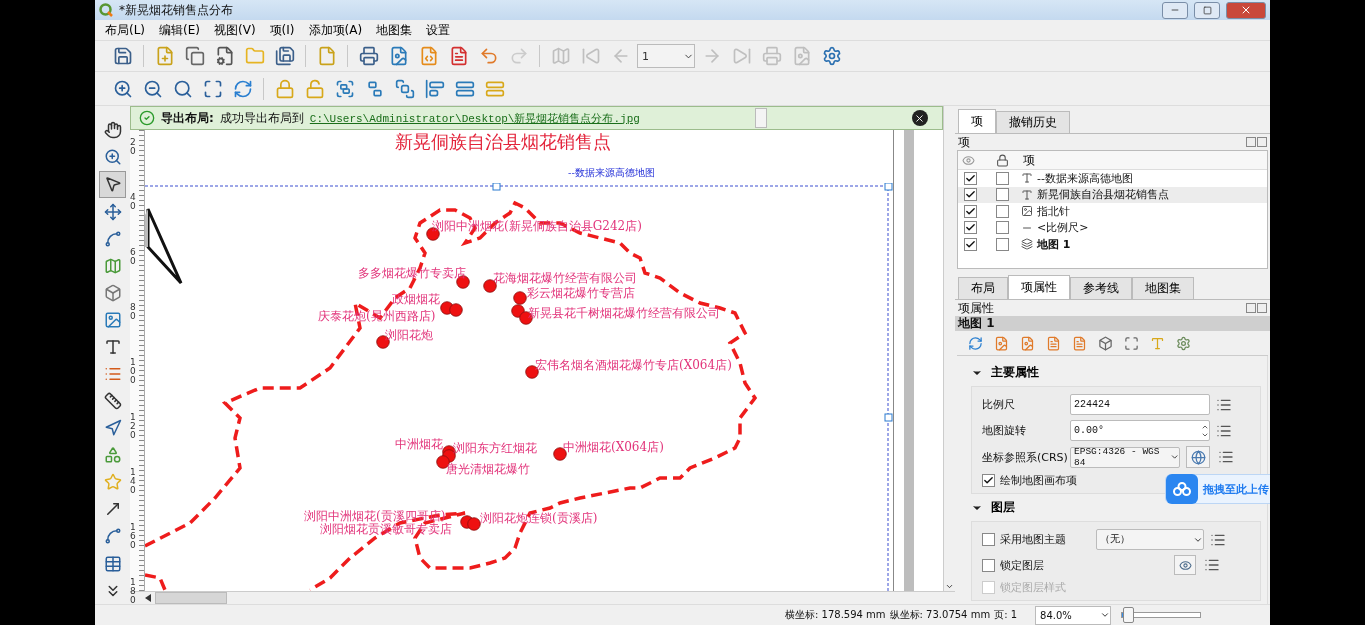 Image resolution: width=1365 pixels, height=625 pixels. Describe the element at coordinates (133, 481) in the screenshot. I see `ruler-number: 140` at that location.